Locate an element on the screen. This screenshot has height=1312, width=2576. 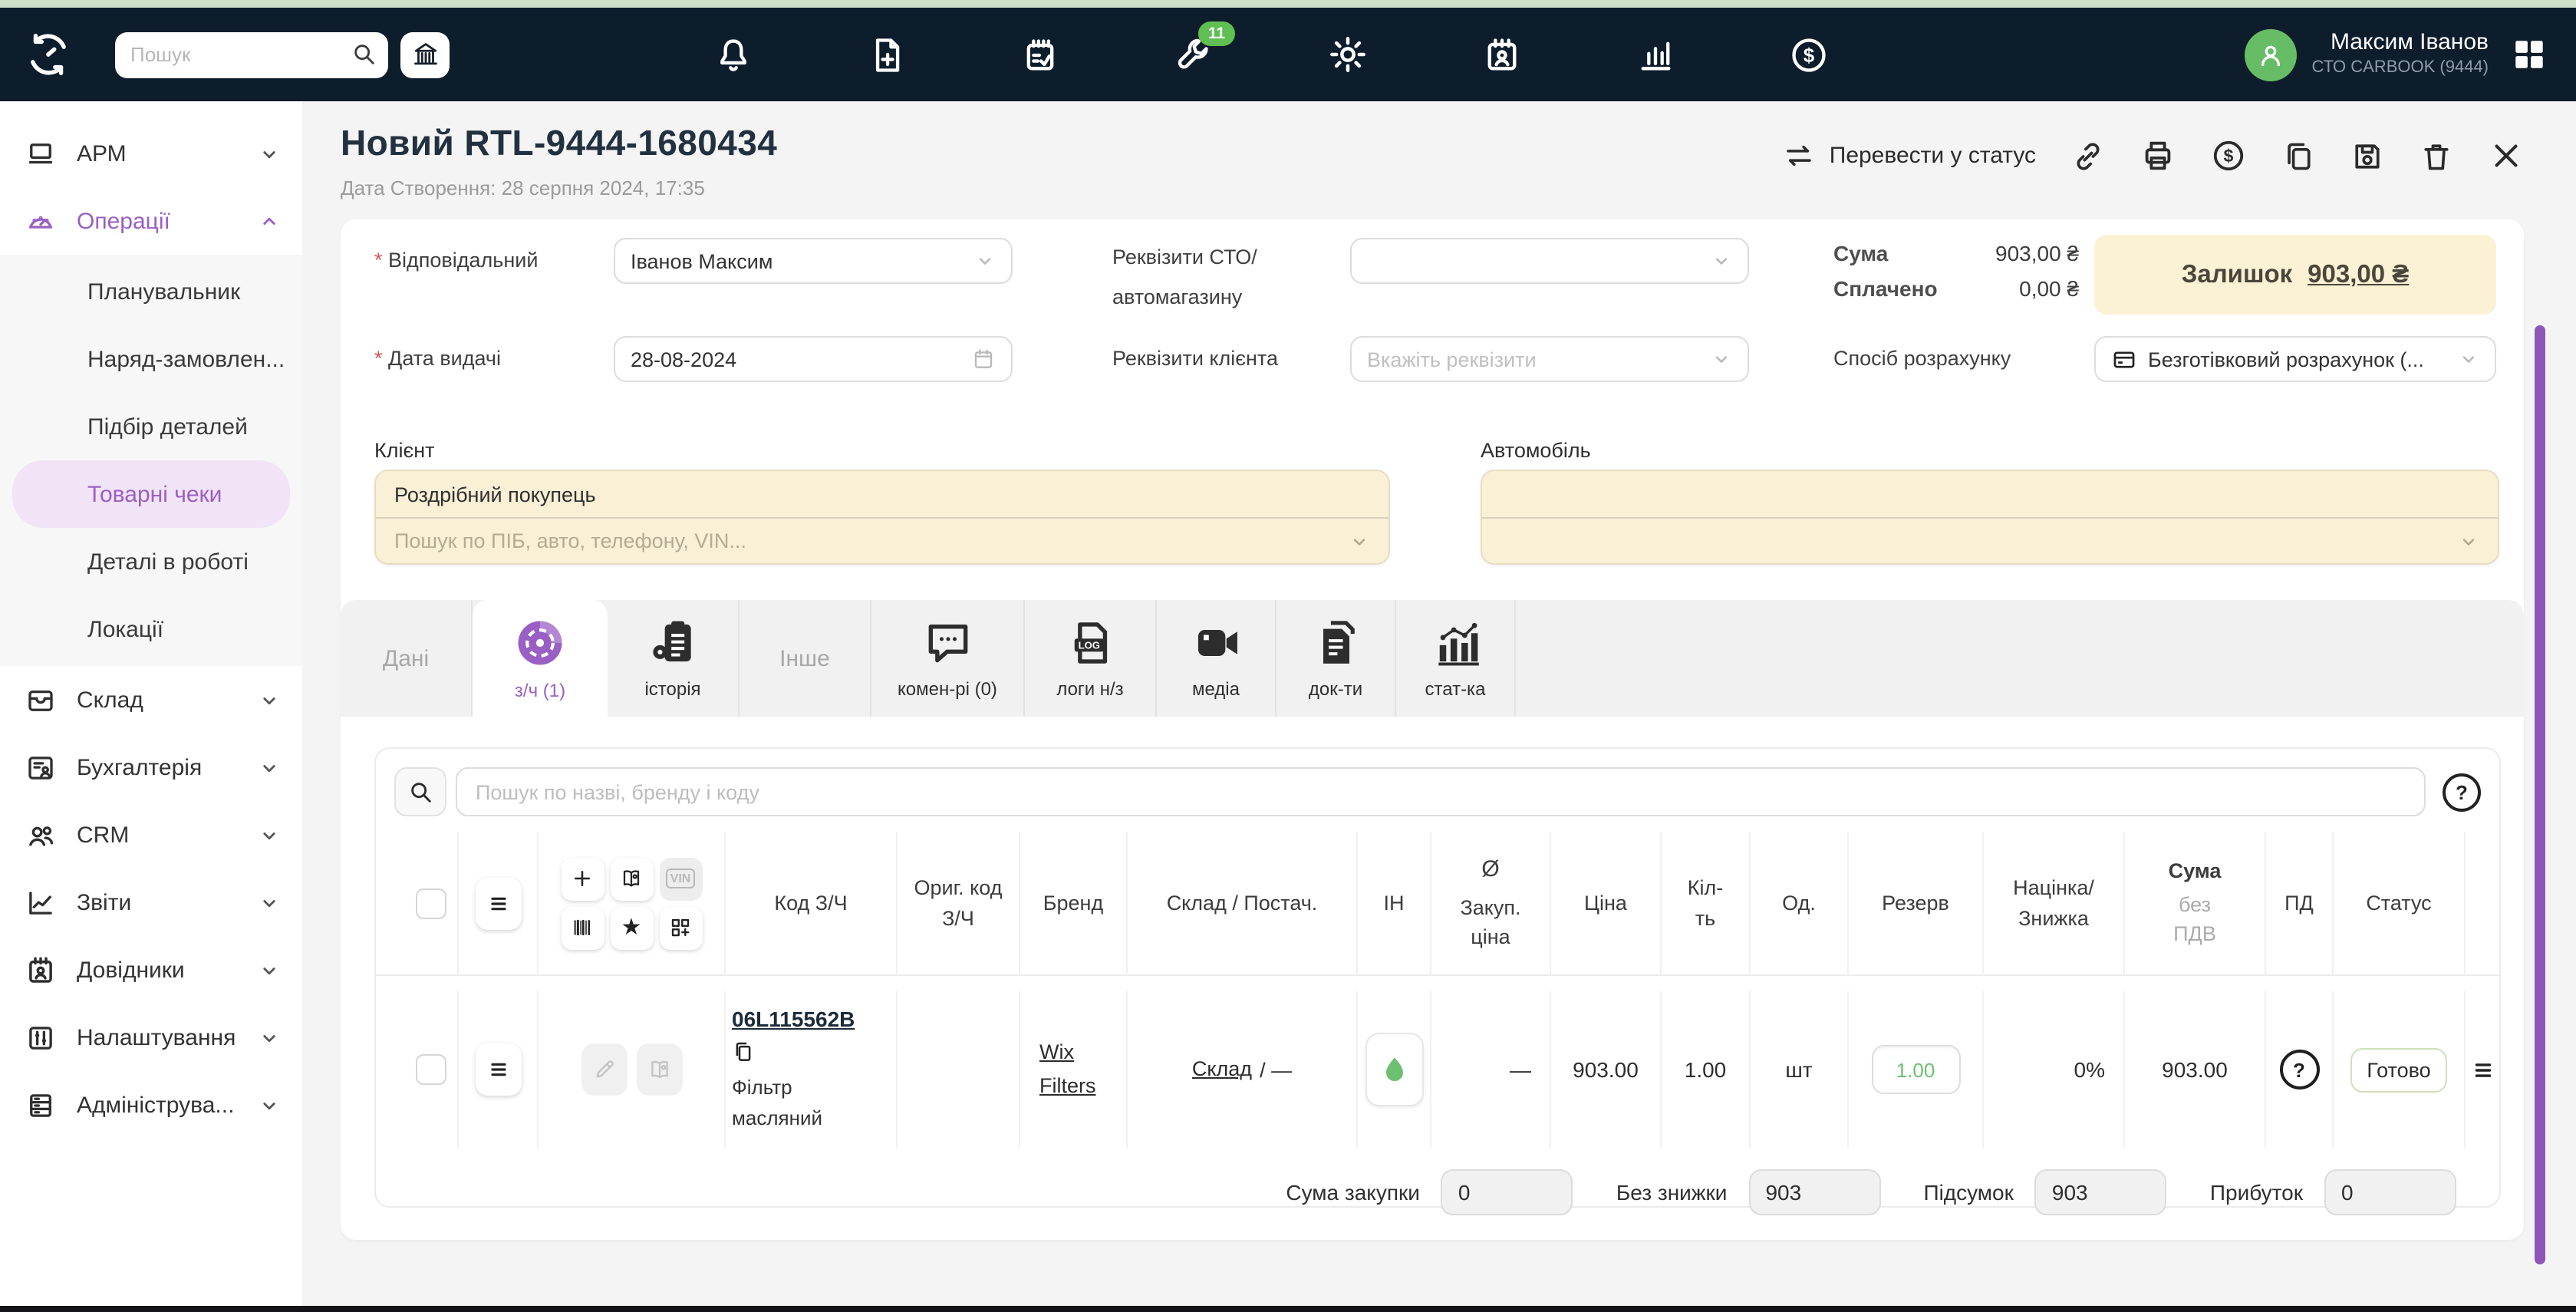
vehicle-search is located at coordinates (1990, 540).